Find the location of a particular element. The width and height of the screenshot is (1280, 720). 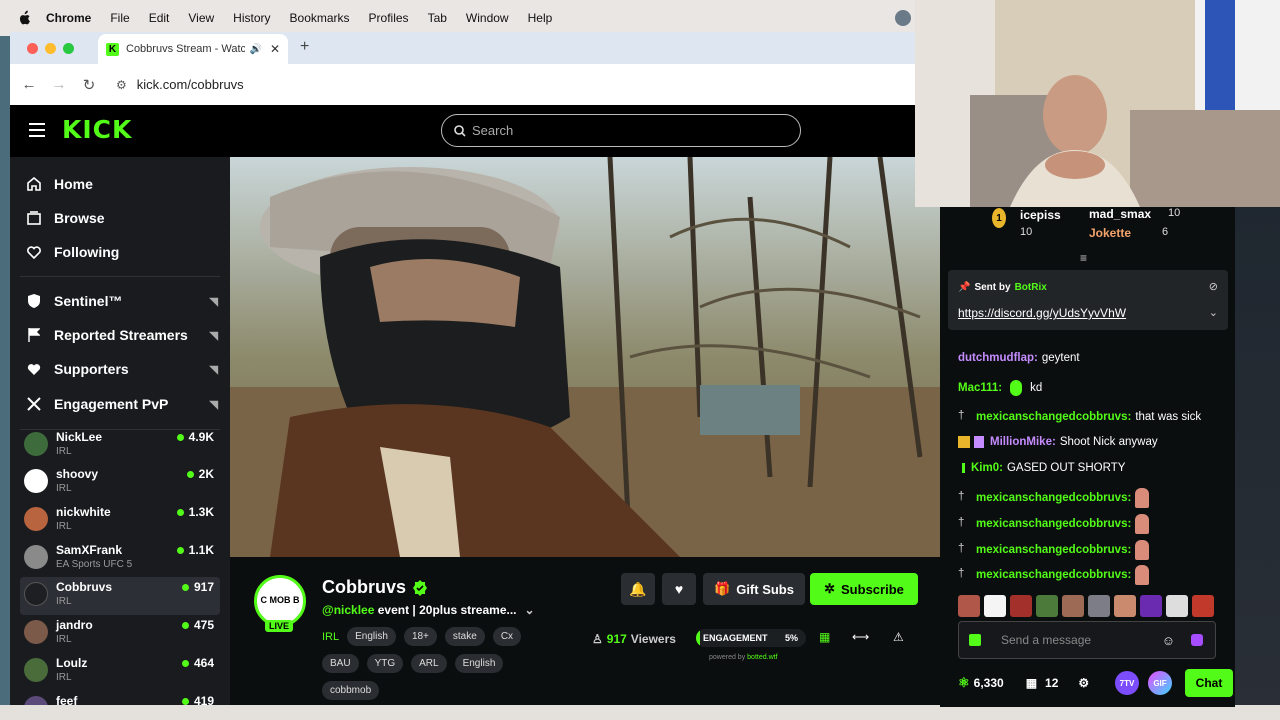

browser-tab-active: K Cobbruvs Stream - Watch 🔊 ✕ is located at coordinates (193, 49).